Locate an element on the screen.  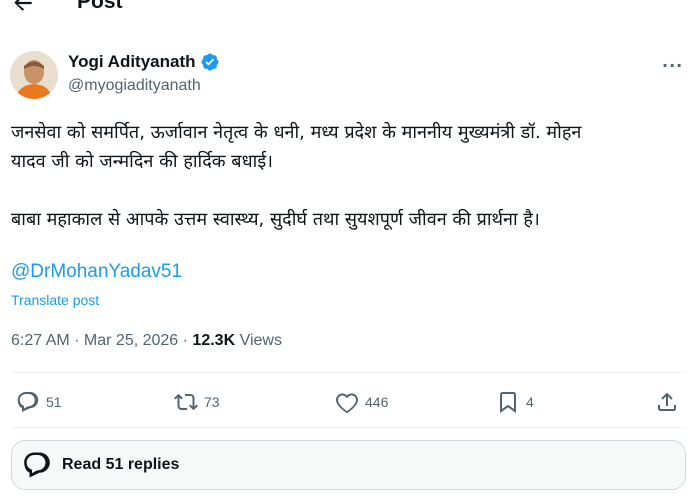
action-bar: 51 73 446 4 is located at coordinates (350, 402).